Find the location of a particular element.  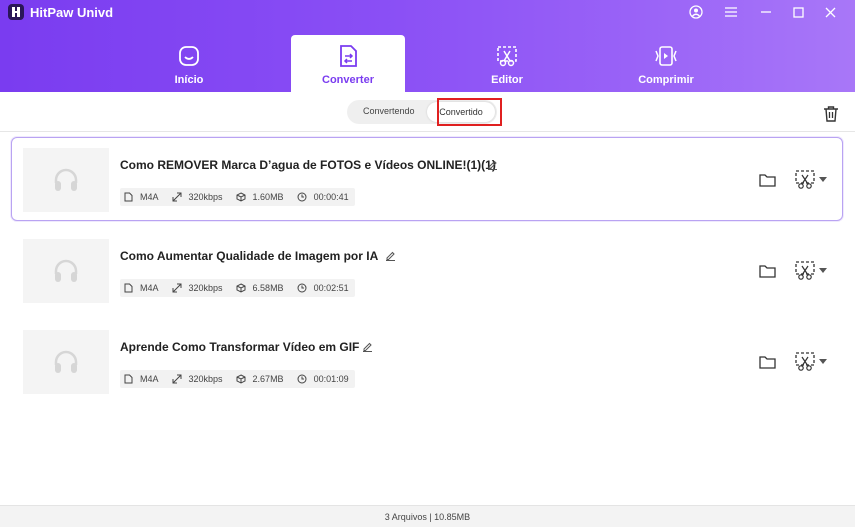

maximize-icon is located at coordinates (798, 12).